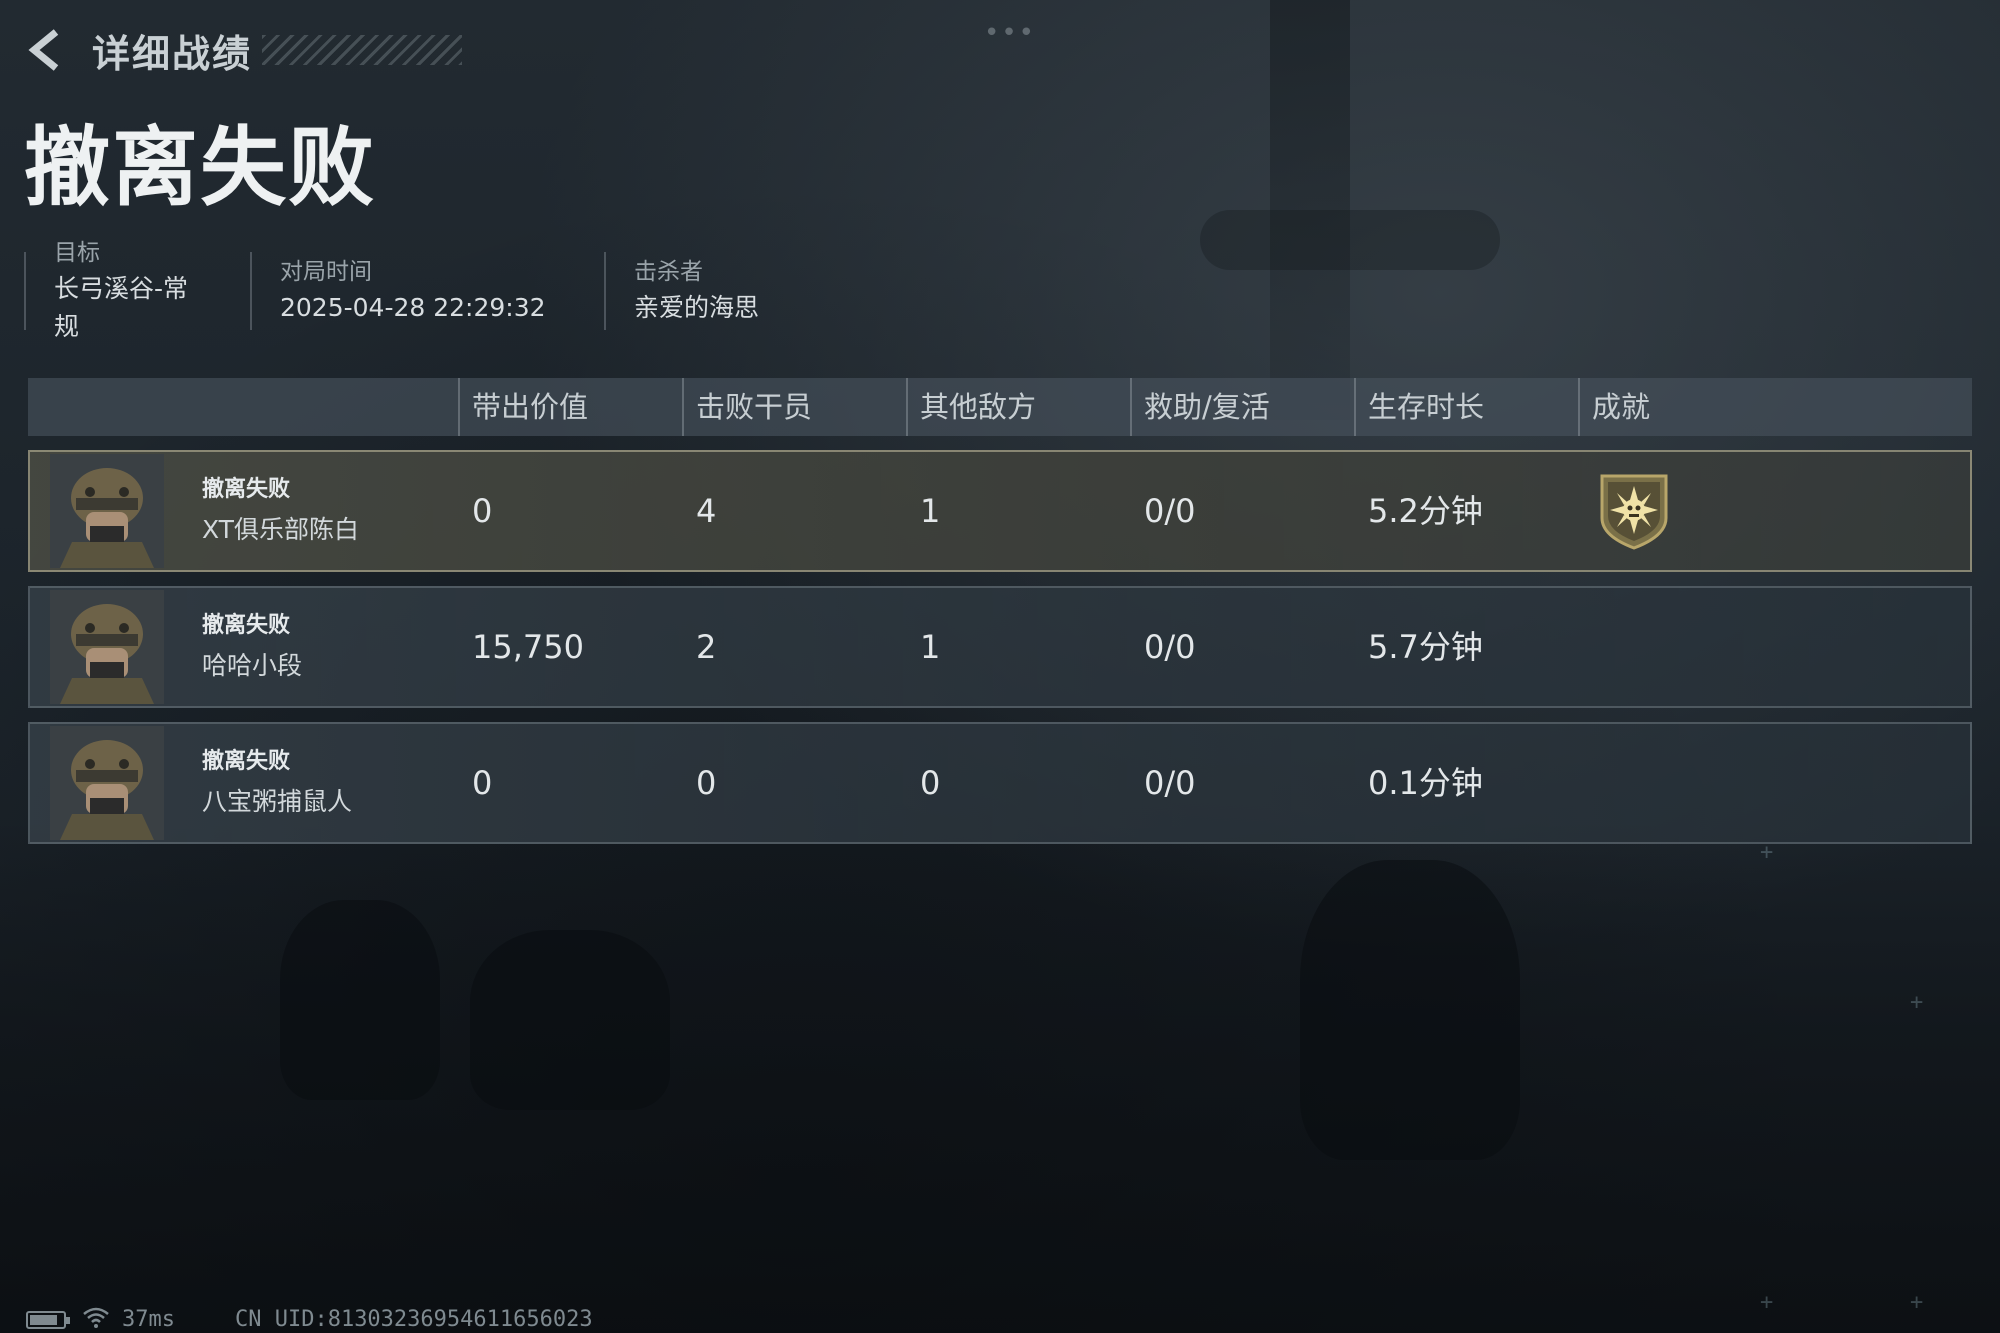  I want to click on cell-value: 15,750, so click(528, 647).